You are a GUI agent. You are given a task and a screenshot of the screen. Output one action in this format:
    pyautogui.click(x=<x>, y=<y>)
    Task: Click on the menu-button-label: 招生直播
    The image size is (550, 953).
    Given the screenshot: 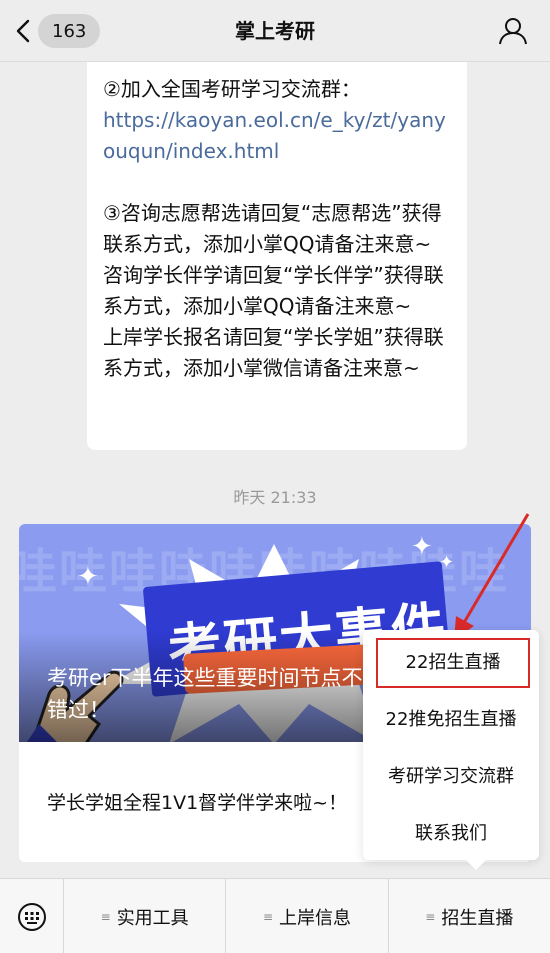 What is the action you would take?
    pyautogui.click(x=477, y=918)
    